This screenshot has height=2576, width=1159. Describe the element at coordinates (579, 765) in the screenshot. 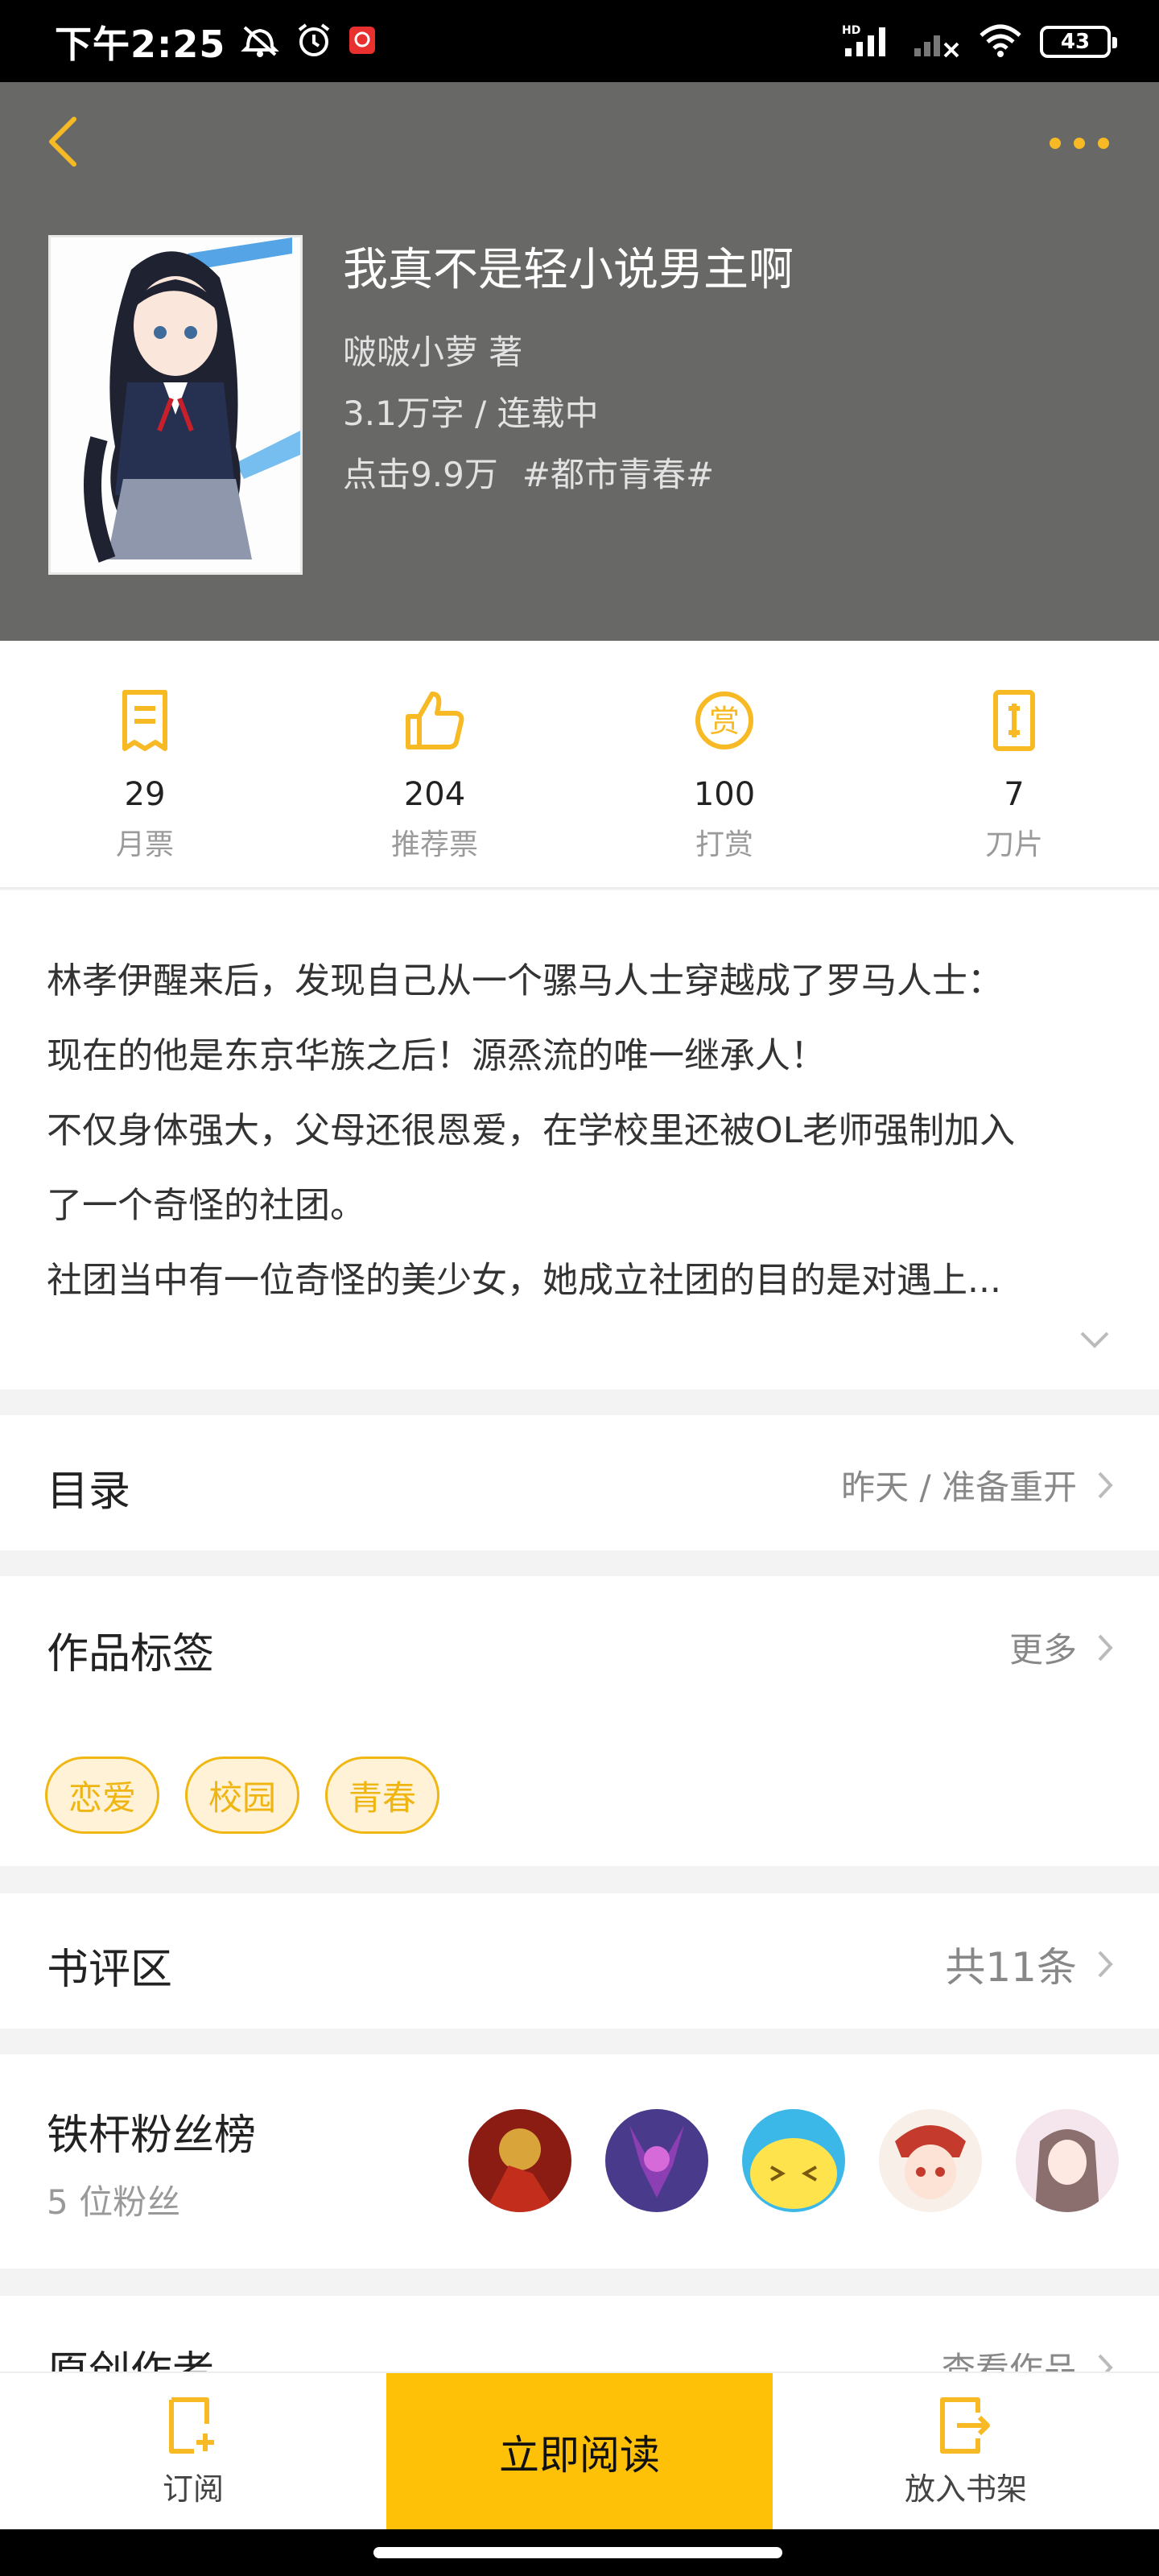

I see `ticket-stats: 29 月票 204 推荐票 赏 100 打赏 7 刀片` at that location.